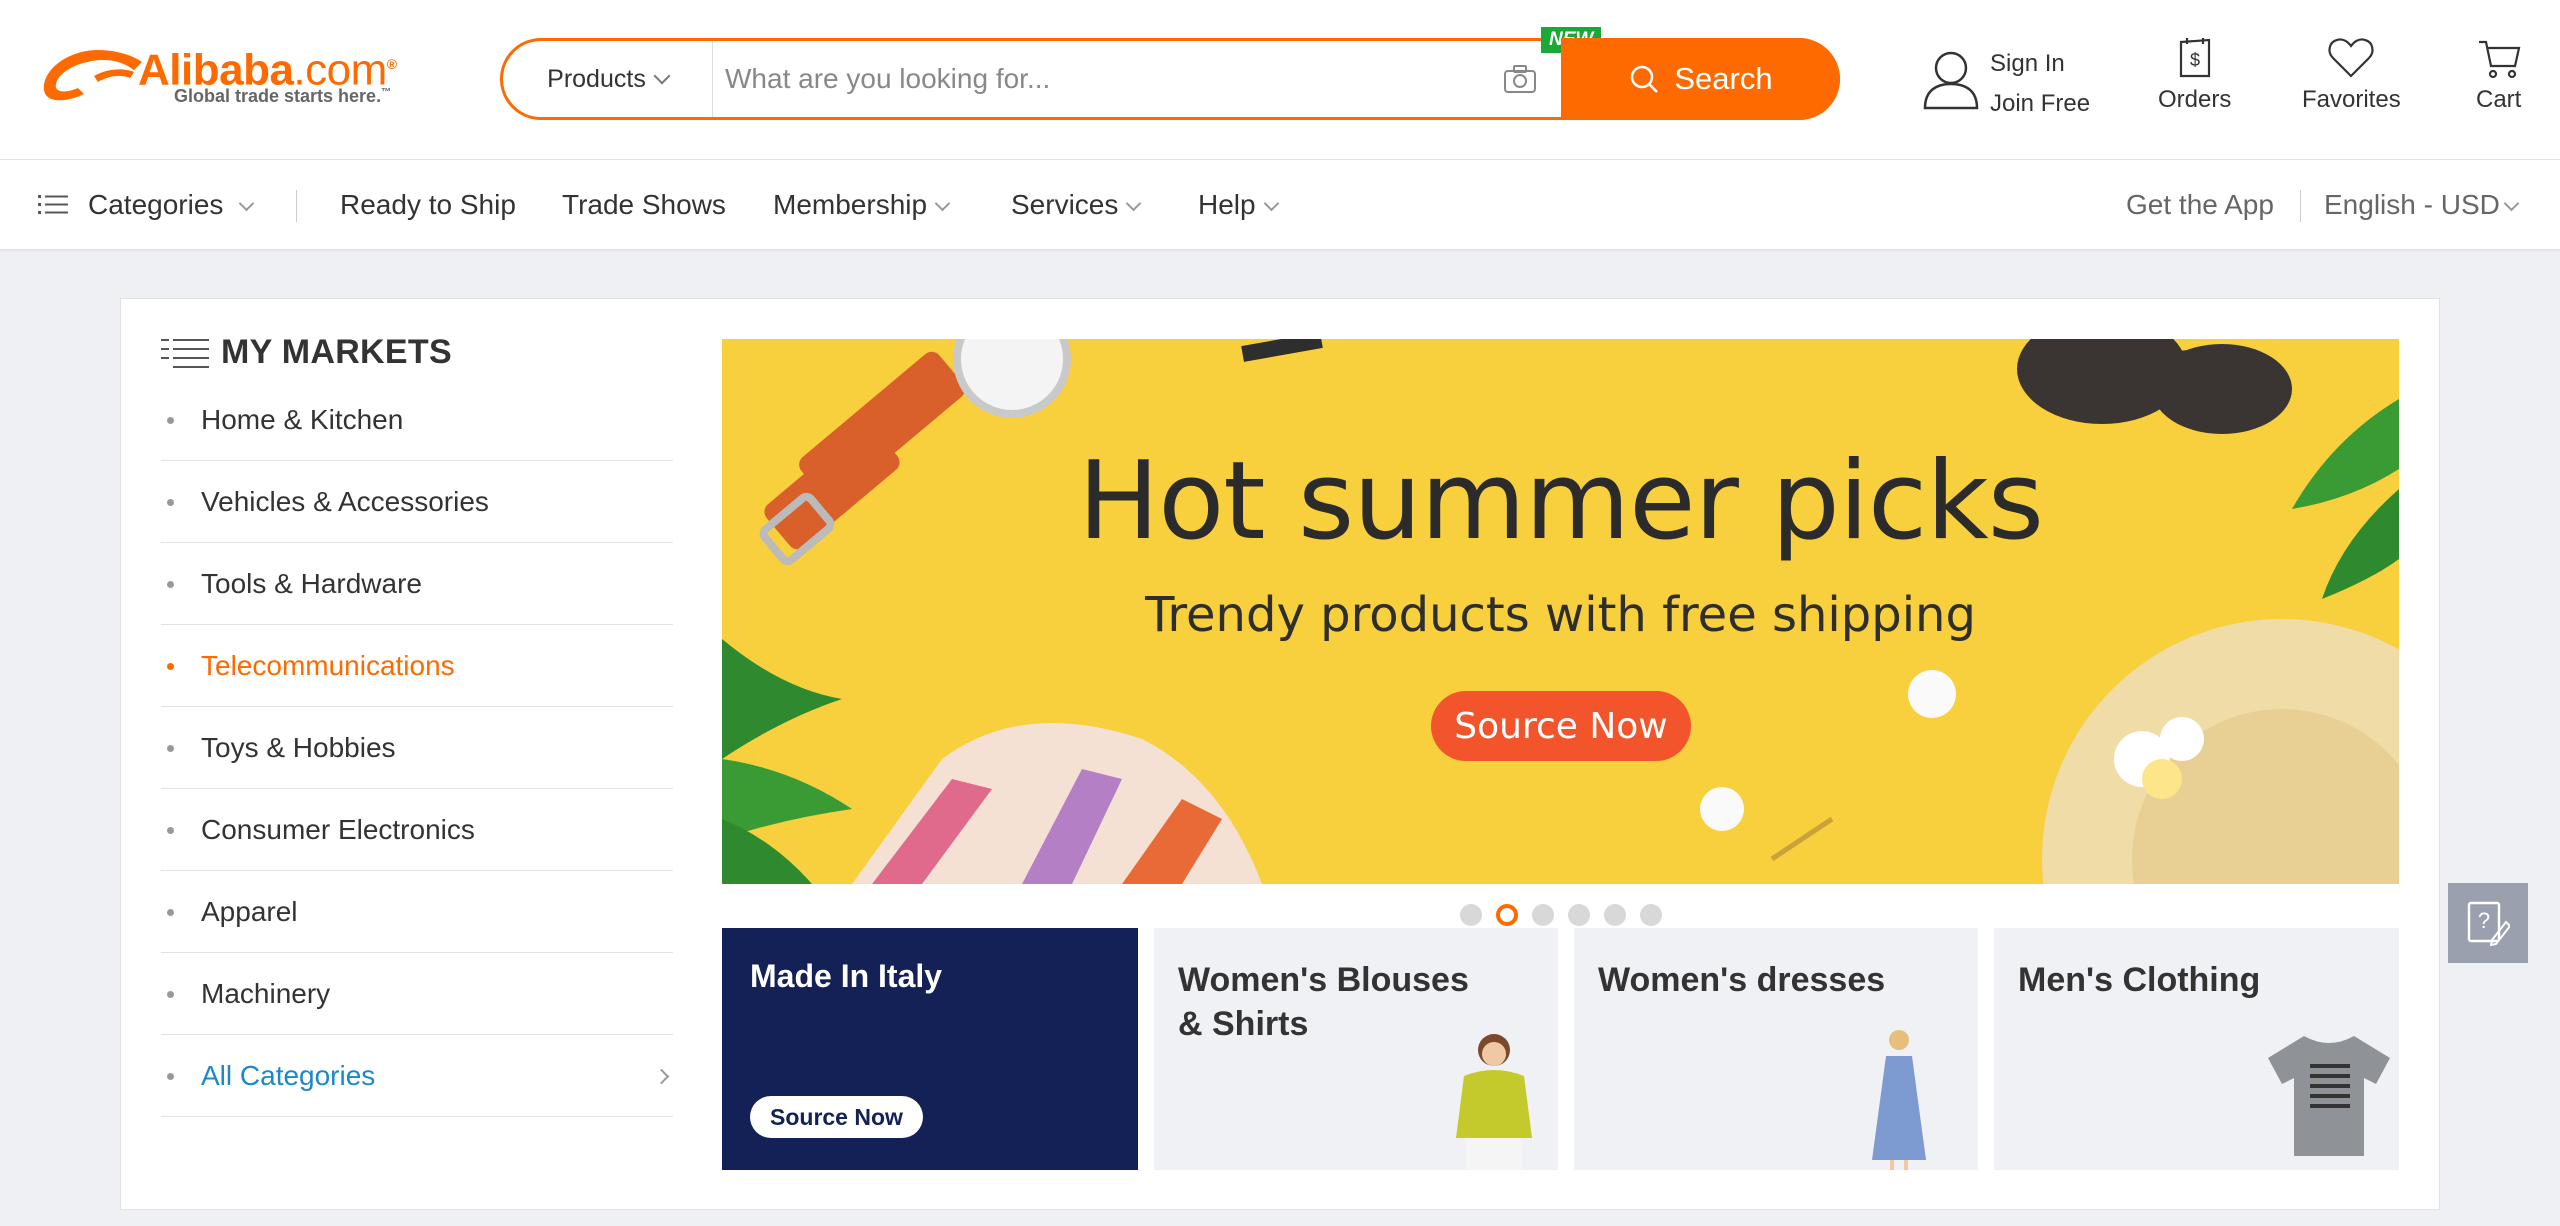 The width and height of the screenshot is (2560, 1226). I want to click on search-category-label: Products, so click(596, 78).